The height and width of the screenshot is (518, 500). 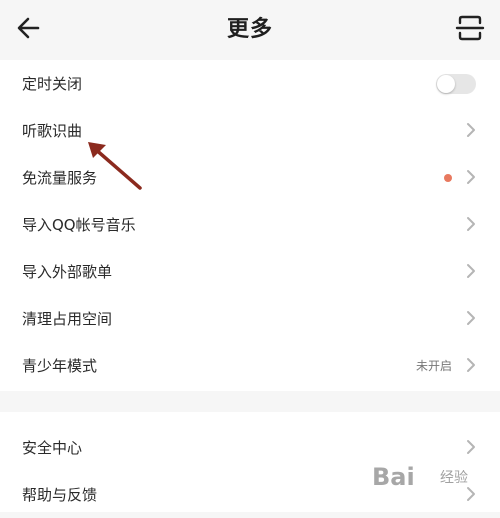 What do you see at coordinates (79, 225) in the screenshot?
I see `setting-label: 导入QQ帐号音乐` at bounding box center [79, 225].